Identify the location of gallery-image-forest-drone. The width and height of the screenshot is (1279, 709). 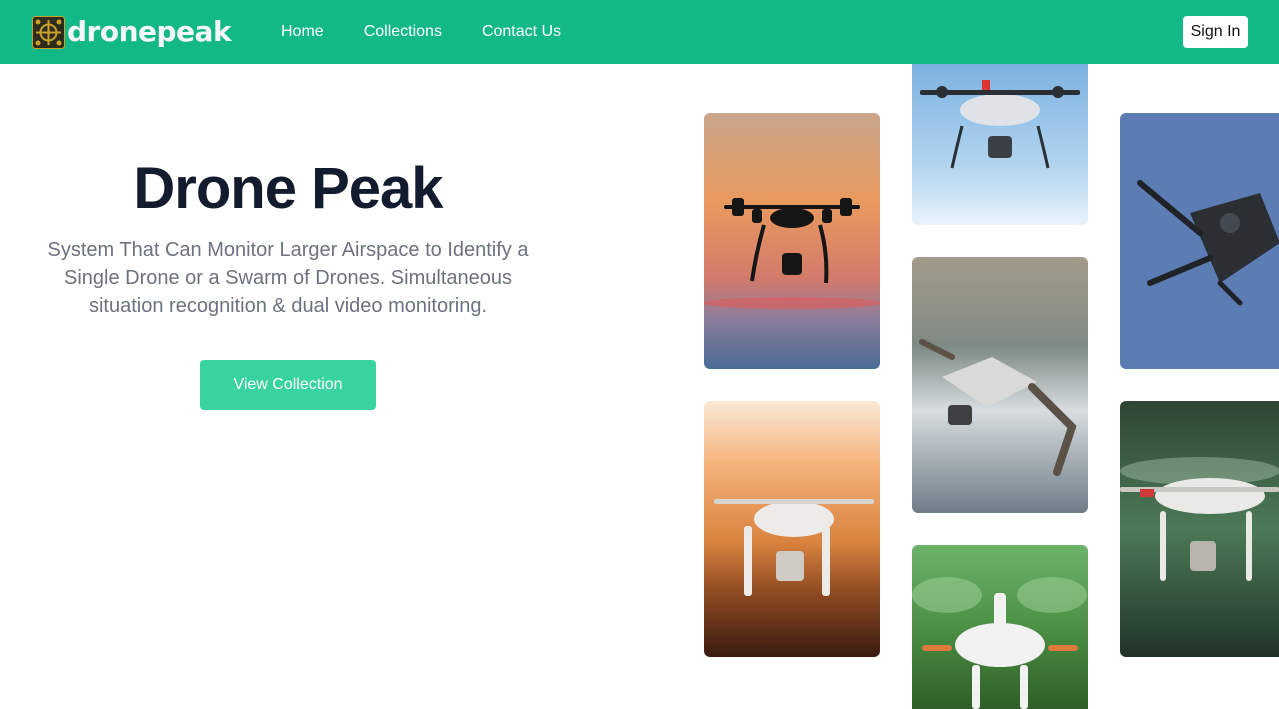
(1199, 529).